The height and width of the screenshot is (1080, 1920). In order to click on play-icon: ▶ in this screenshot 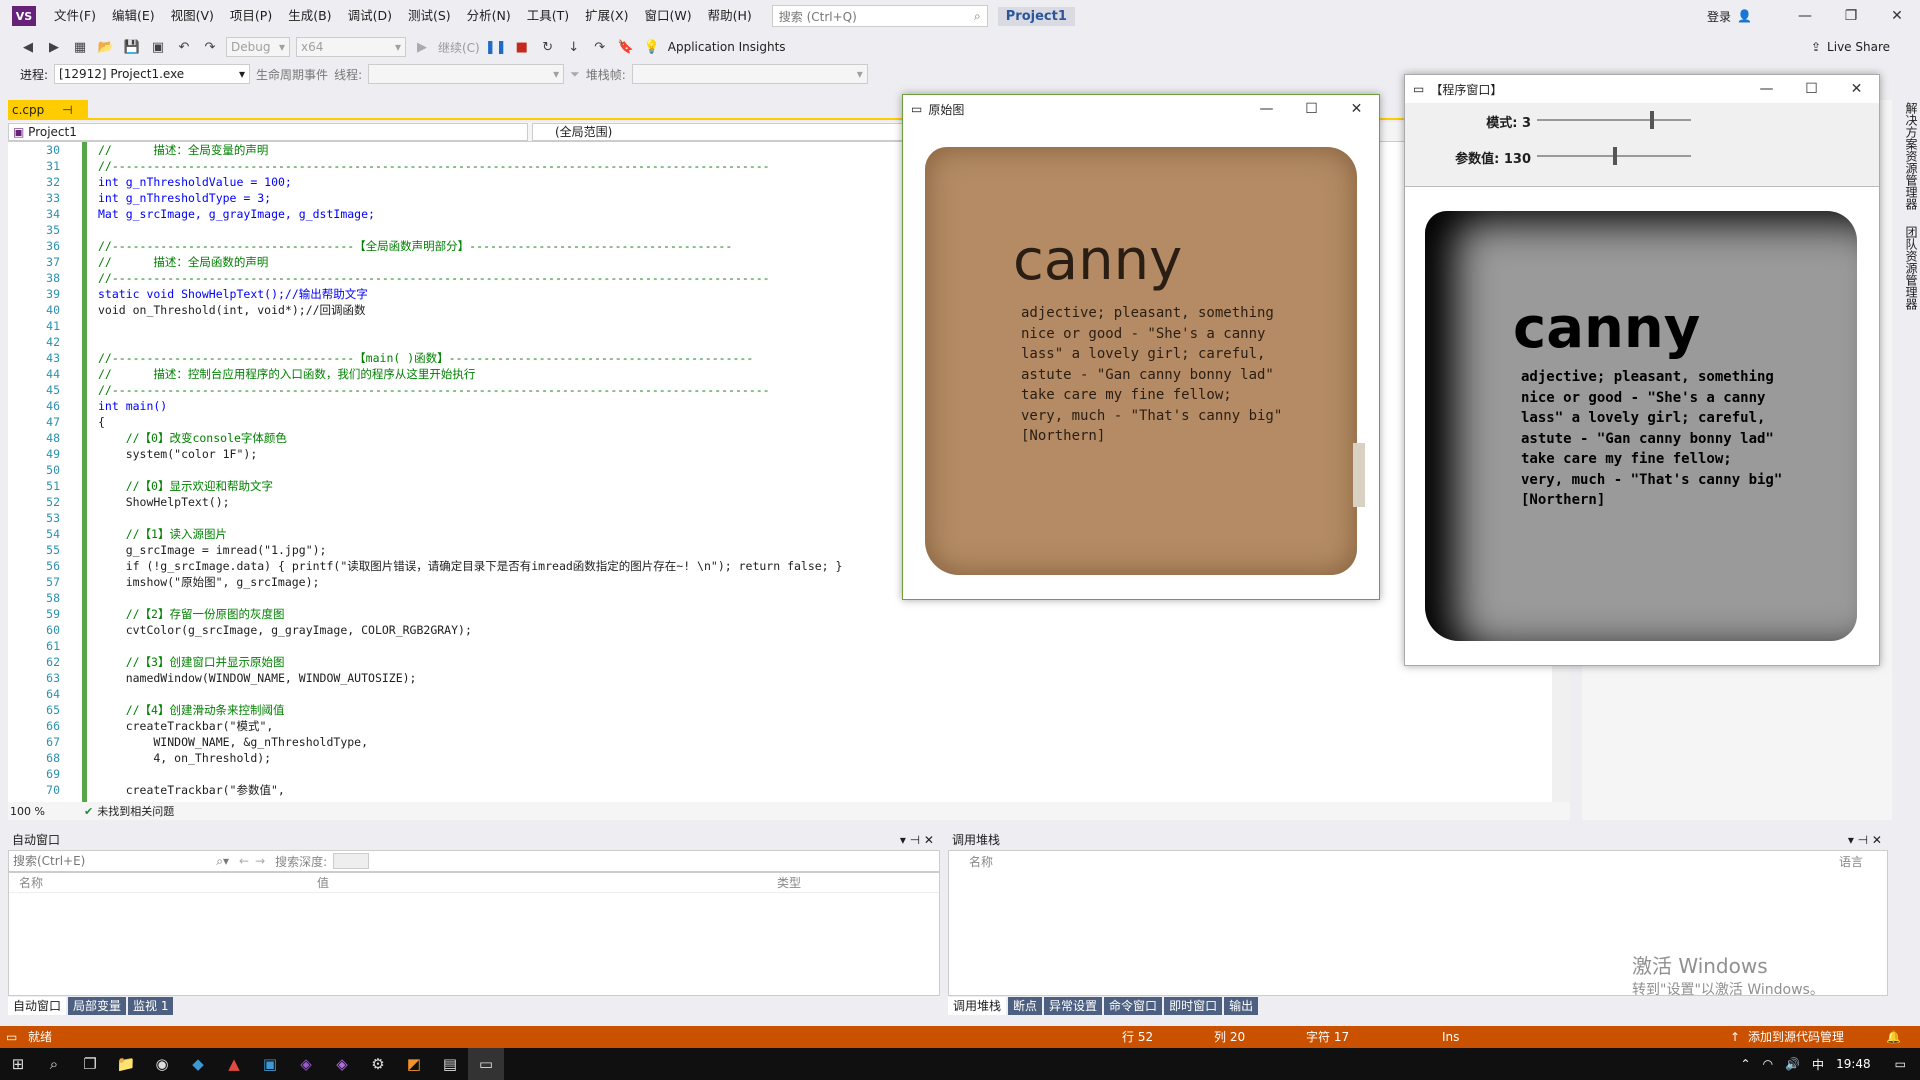, I will do `click(422, 47)`.